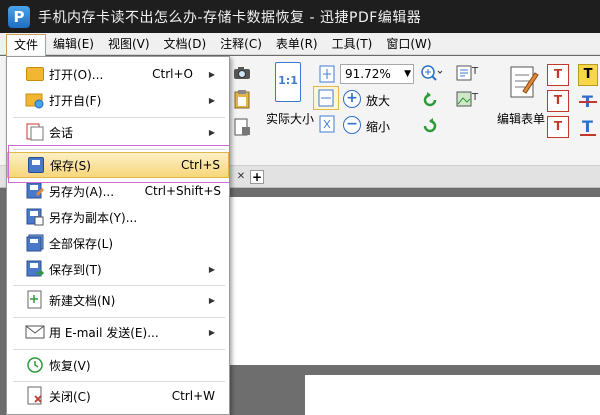 This screenshot has width=600, height=415. What do you see at coordinates (118, 132) in the screenshot?
I see `menu-item-session: 会话 ▶` at bounding box center [118, 132].